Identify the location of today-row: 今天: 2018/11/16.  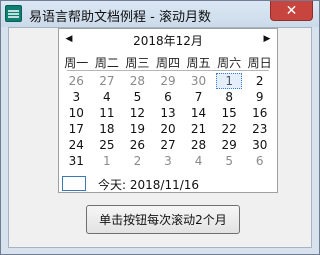
(147, 184).